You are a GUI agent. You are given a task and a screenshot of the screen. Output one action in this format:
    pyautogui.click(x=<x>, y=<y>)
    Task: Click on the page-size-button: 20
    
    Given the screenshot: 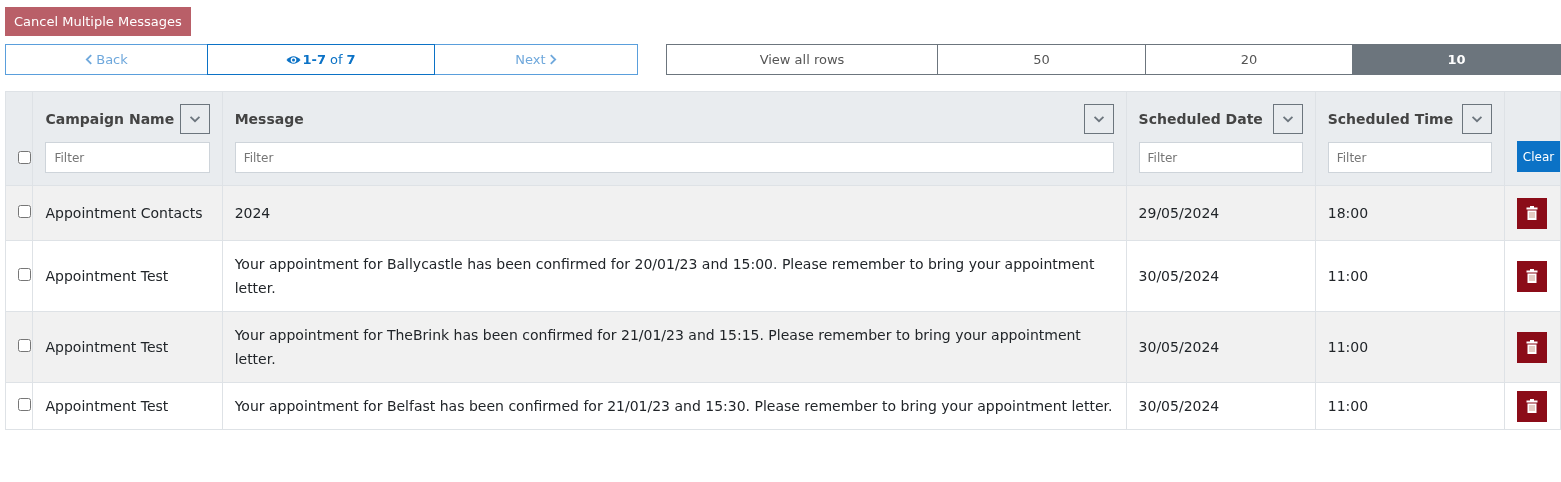 What is the action you would take?
    pyautogui.click(x=1249, y=59)
    